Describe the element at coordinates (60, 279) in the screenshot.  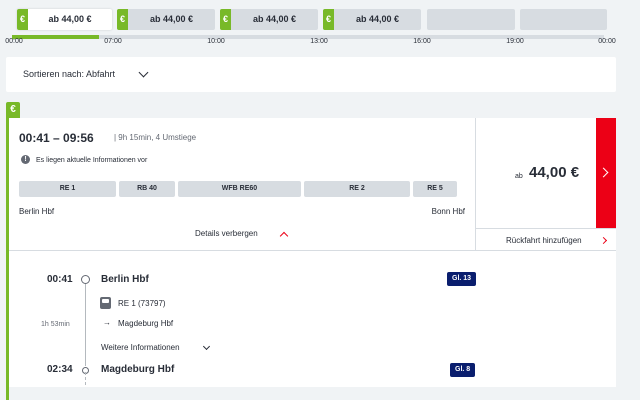
I see `departure-time: 00:41` at that location.